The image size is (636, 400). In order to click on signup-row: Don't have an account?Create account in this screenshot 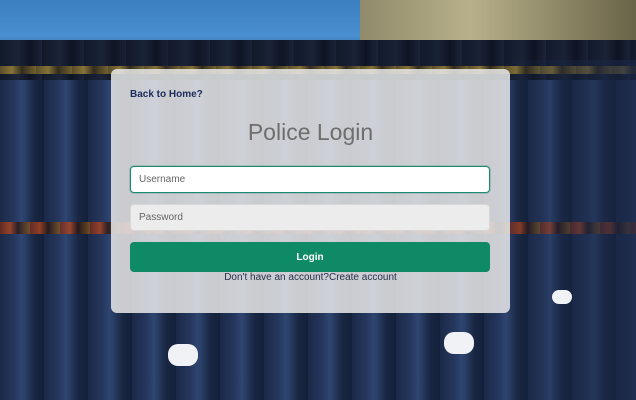, I will do `click(310, 277)`.